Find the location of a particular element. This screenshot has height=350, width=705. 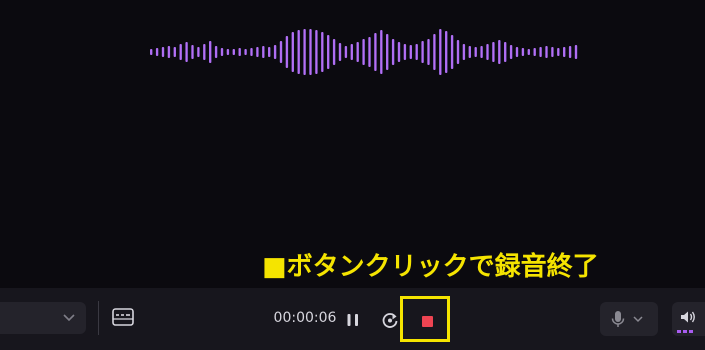

instruction-annotation: ■ボタンクリックで録音終了 is located at coordinates (430, 267).